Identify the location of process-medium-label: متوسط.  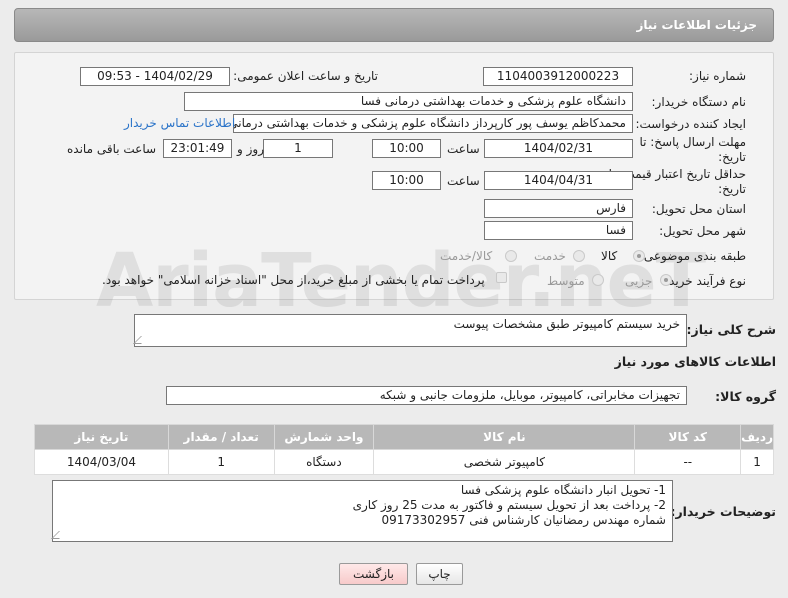
(566, 281).